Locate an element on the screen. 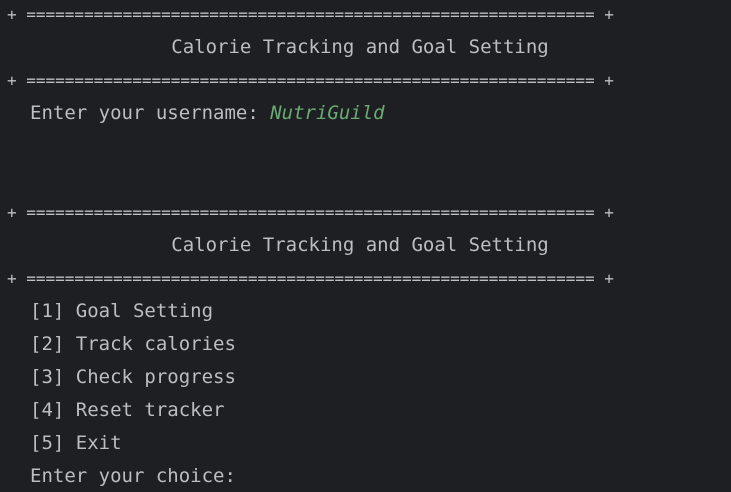  menu-title: Calorie Tracking and Goal Setting is located at coordinates (360, 245).